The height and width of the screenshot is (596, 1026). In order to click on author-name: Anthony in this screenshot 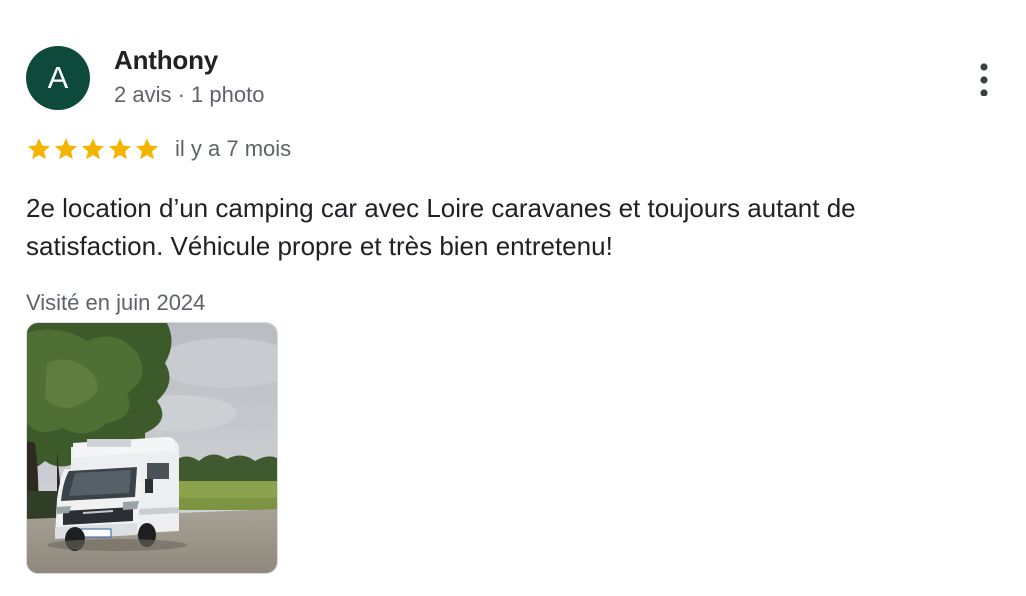, I will do `click(166, 60)`.